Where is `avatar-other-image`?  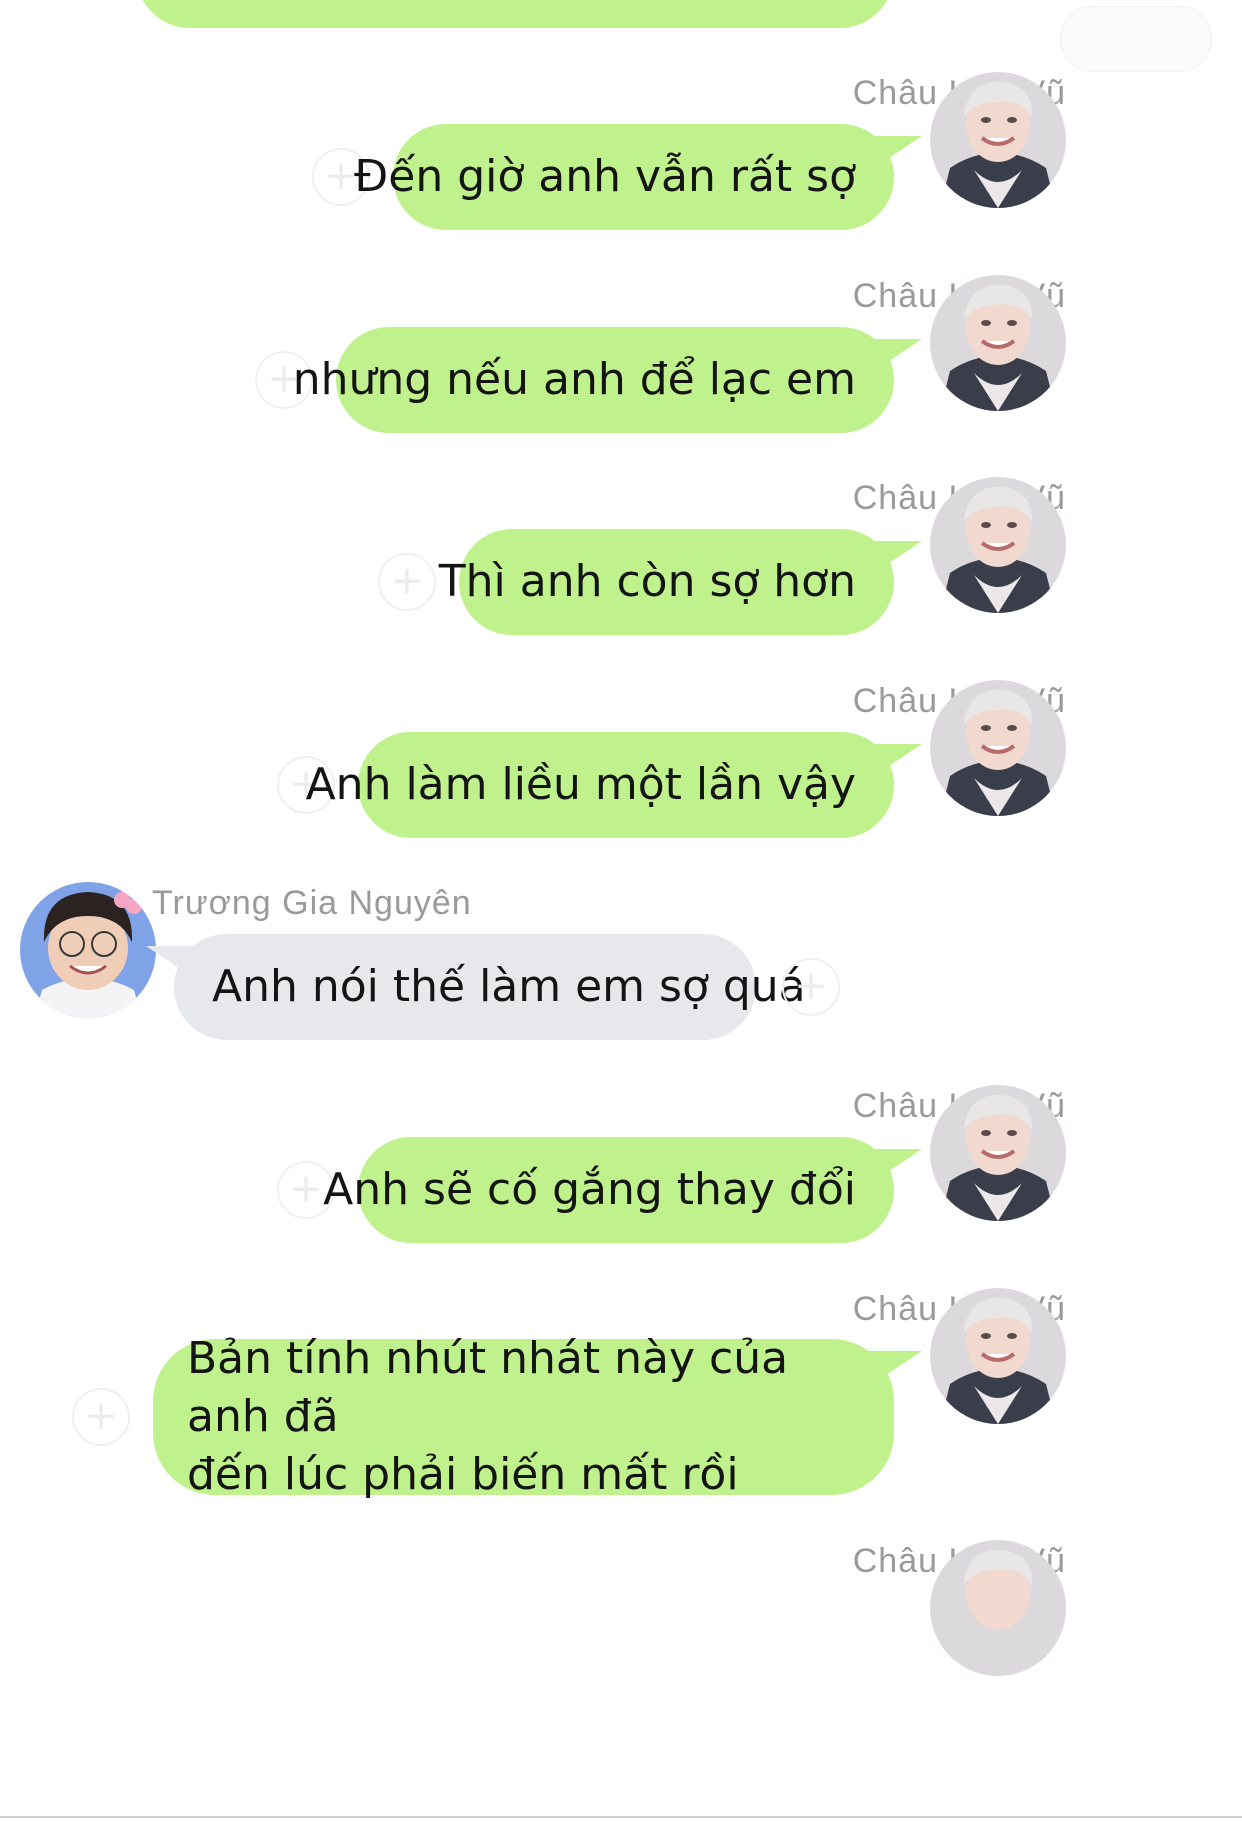 avatar-other-image is located at coordinates (88, 950).